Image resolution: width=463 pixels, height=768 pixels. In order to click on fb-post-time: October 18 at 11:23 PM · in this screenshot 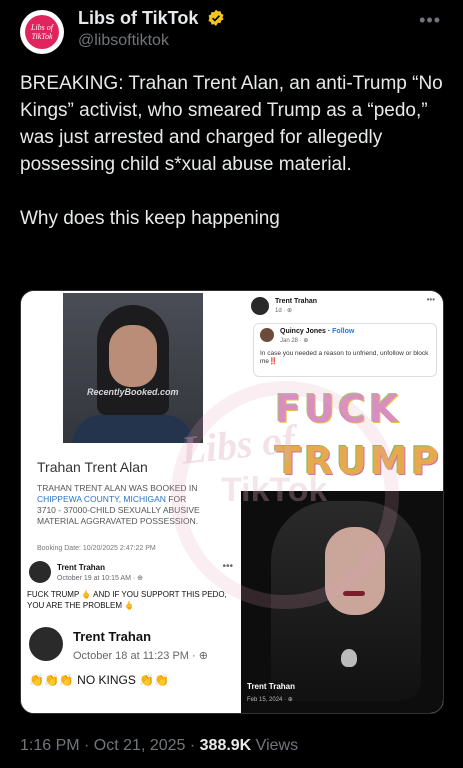, I will do `click(136, 656)`.